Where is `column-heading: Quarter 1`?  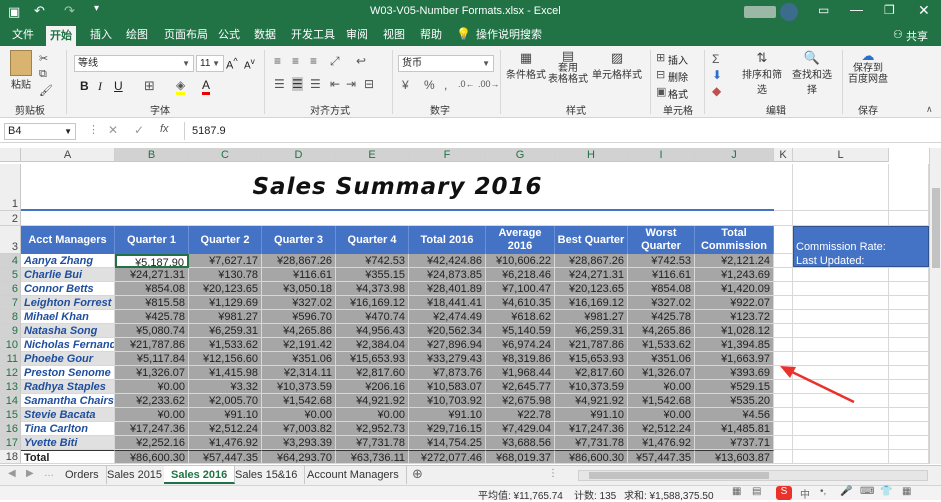
column-heading: Quarter 1 is located at coordinates (152, 240).